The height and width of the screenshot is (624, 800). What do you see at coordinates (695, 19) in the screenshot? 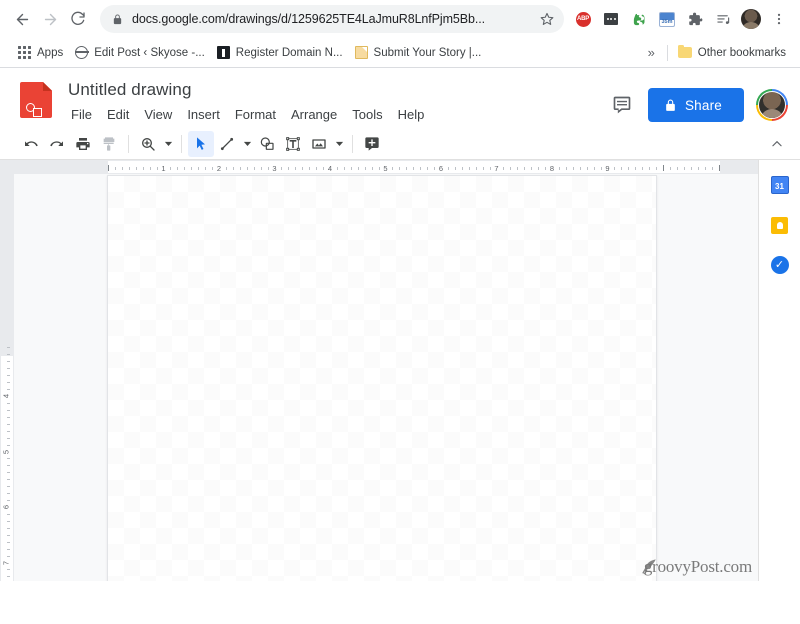
I see `extensions-puzzle-icon` at bounding box center [695, 19].